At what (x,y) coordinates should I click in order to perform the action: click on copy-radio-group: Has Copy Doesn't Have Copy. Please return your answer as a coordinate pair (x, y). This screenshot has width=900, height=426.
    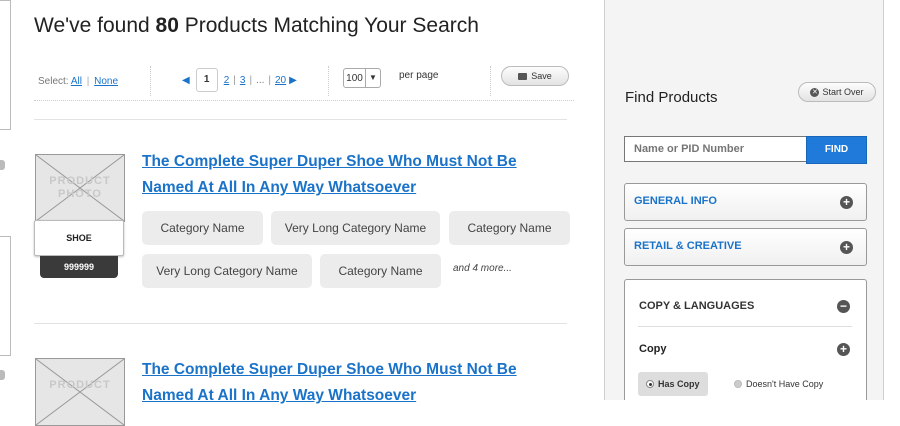
    Looking at the image, I should click on (745, 384).